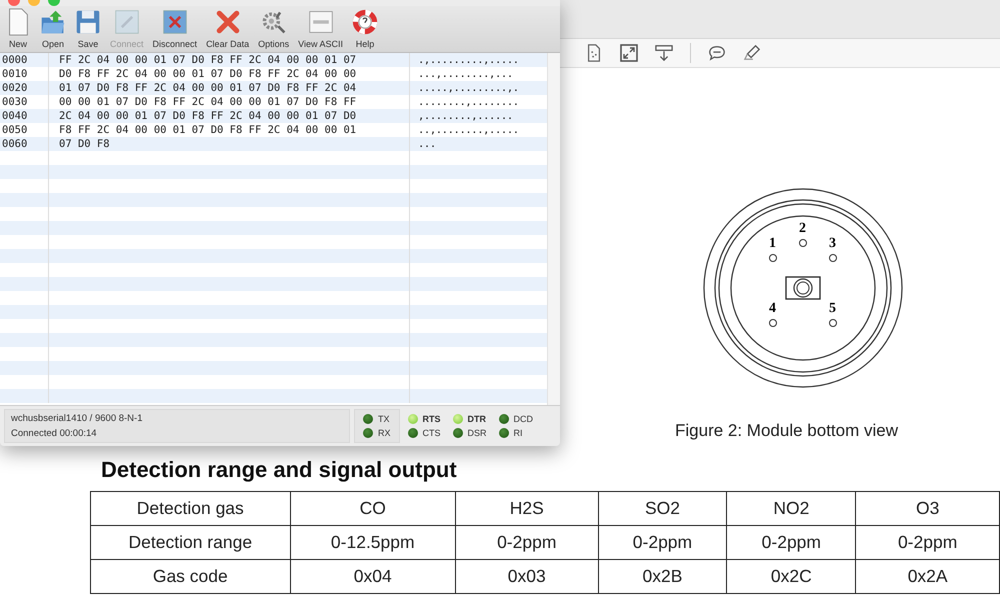 The height and width of the screenshot is (605, 1000). Describe the element at coordinates (662, 509) in the screenshot. I see `table-cell: SO2` at that location.